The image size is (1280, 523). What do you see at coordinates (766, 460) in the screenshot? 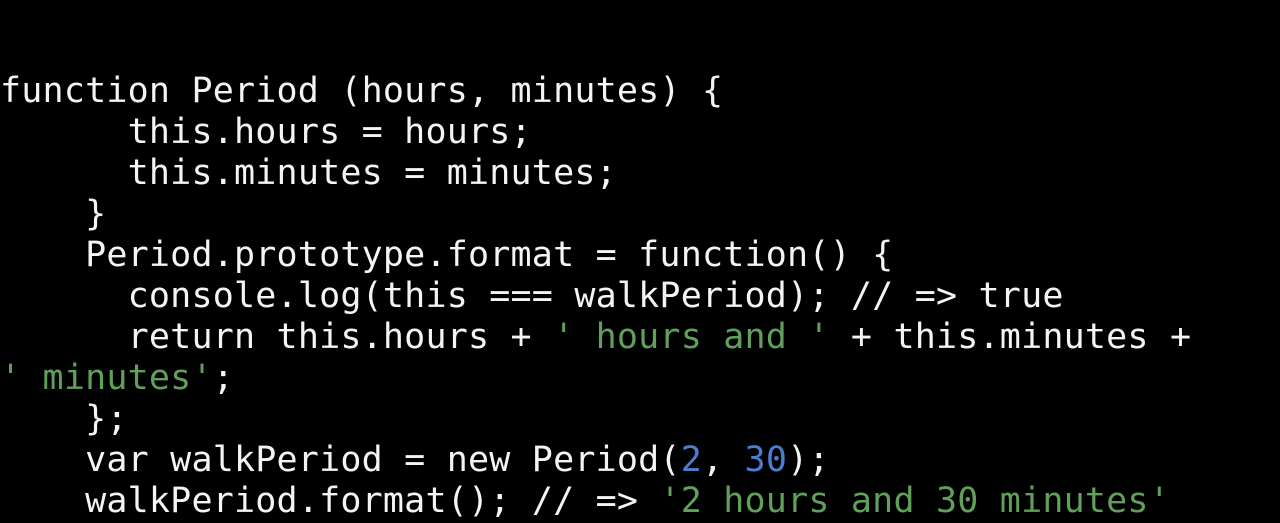
I see `code-token-number: 30` at bounding box center [766, 460].